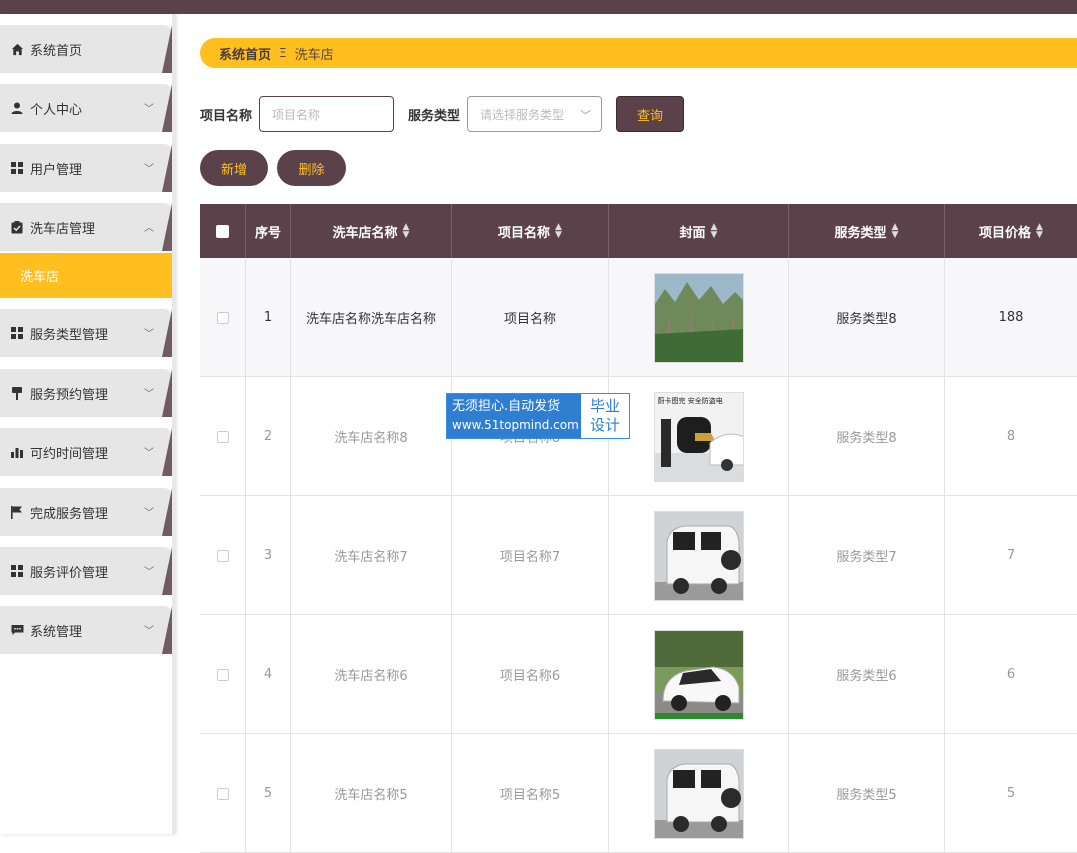  What do you see at coordinates (867, 555) in the screenshot?
I see `row-service-type: 服务类型7` at bounding box center [867, 555].